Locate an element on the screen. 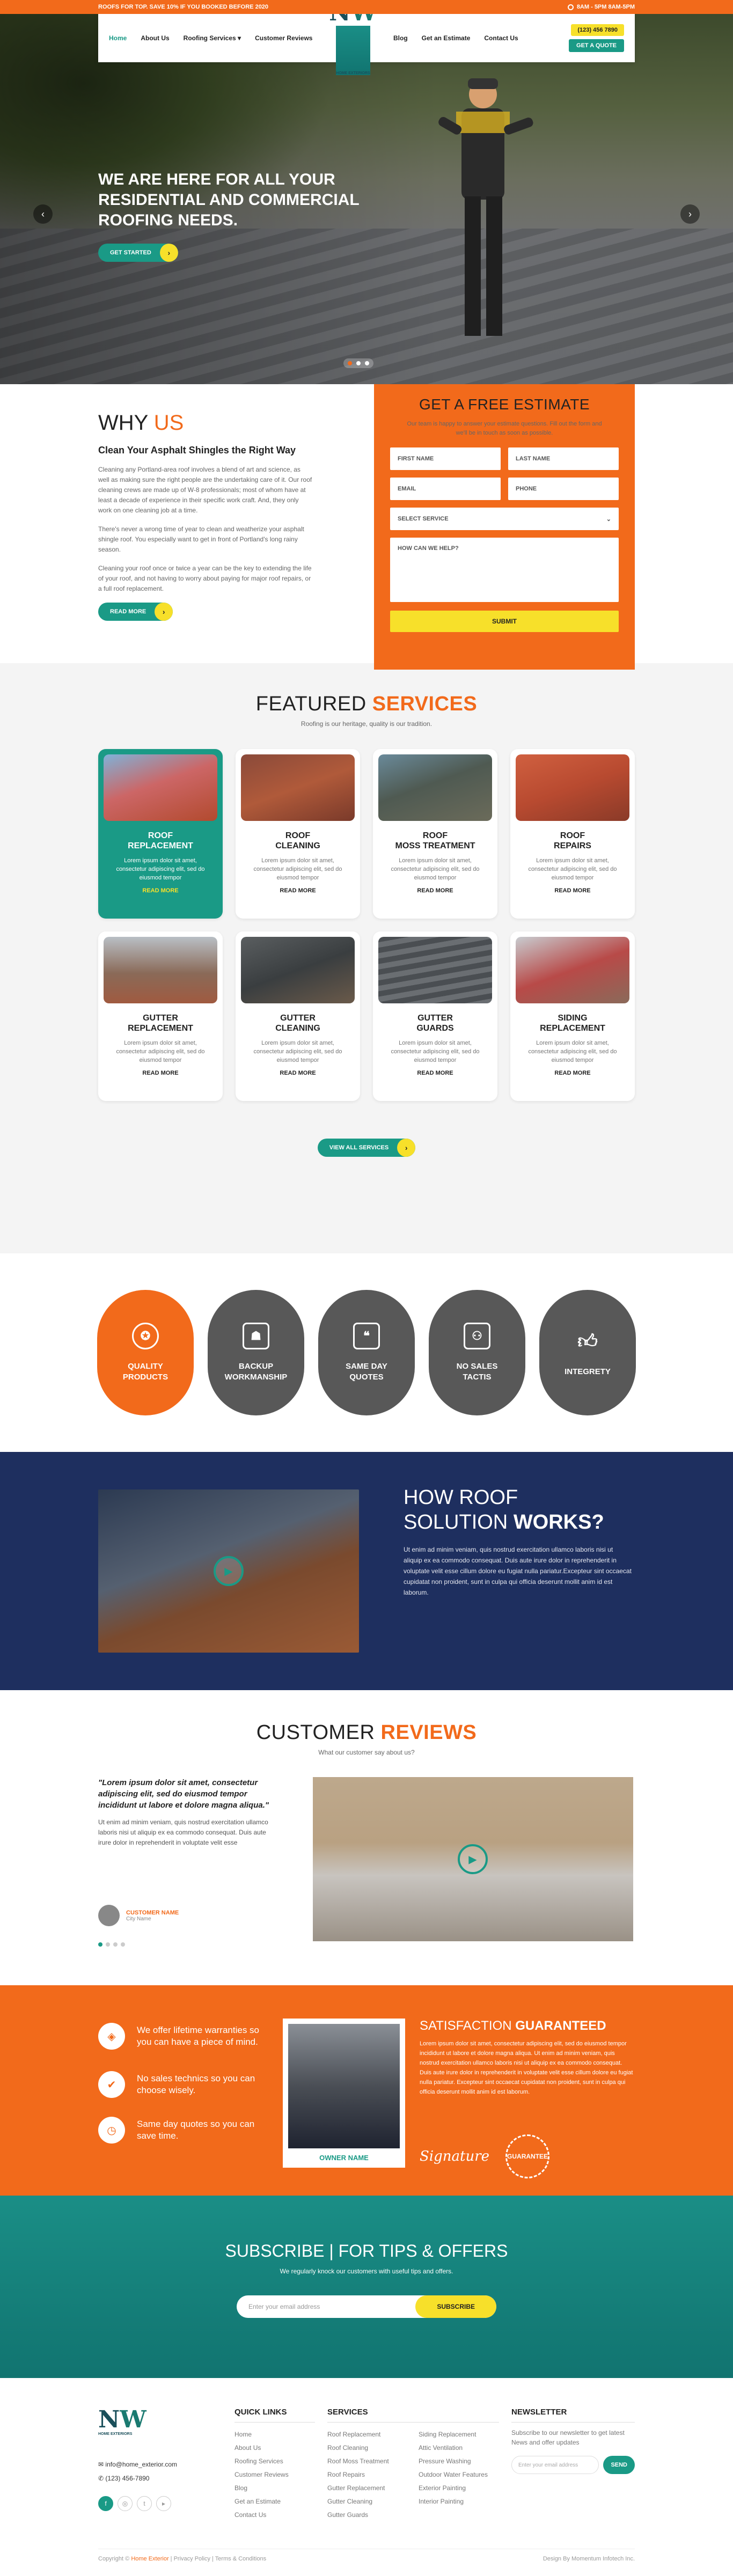  email-field: EMAIL is located at coordinates (446, 489).